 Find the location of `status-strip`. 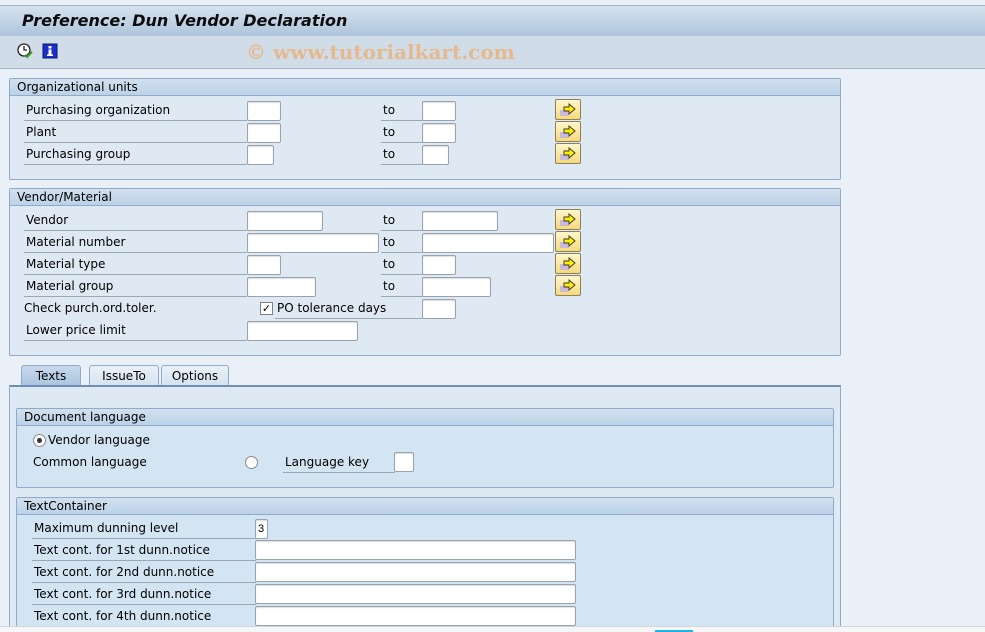

status-strip is located at coordinates (492, 629).